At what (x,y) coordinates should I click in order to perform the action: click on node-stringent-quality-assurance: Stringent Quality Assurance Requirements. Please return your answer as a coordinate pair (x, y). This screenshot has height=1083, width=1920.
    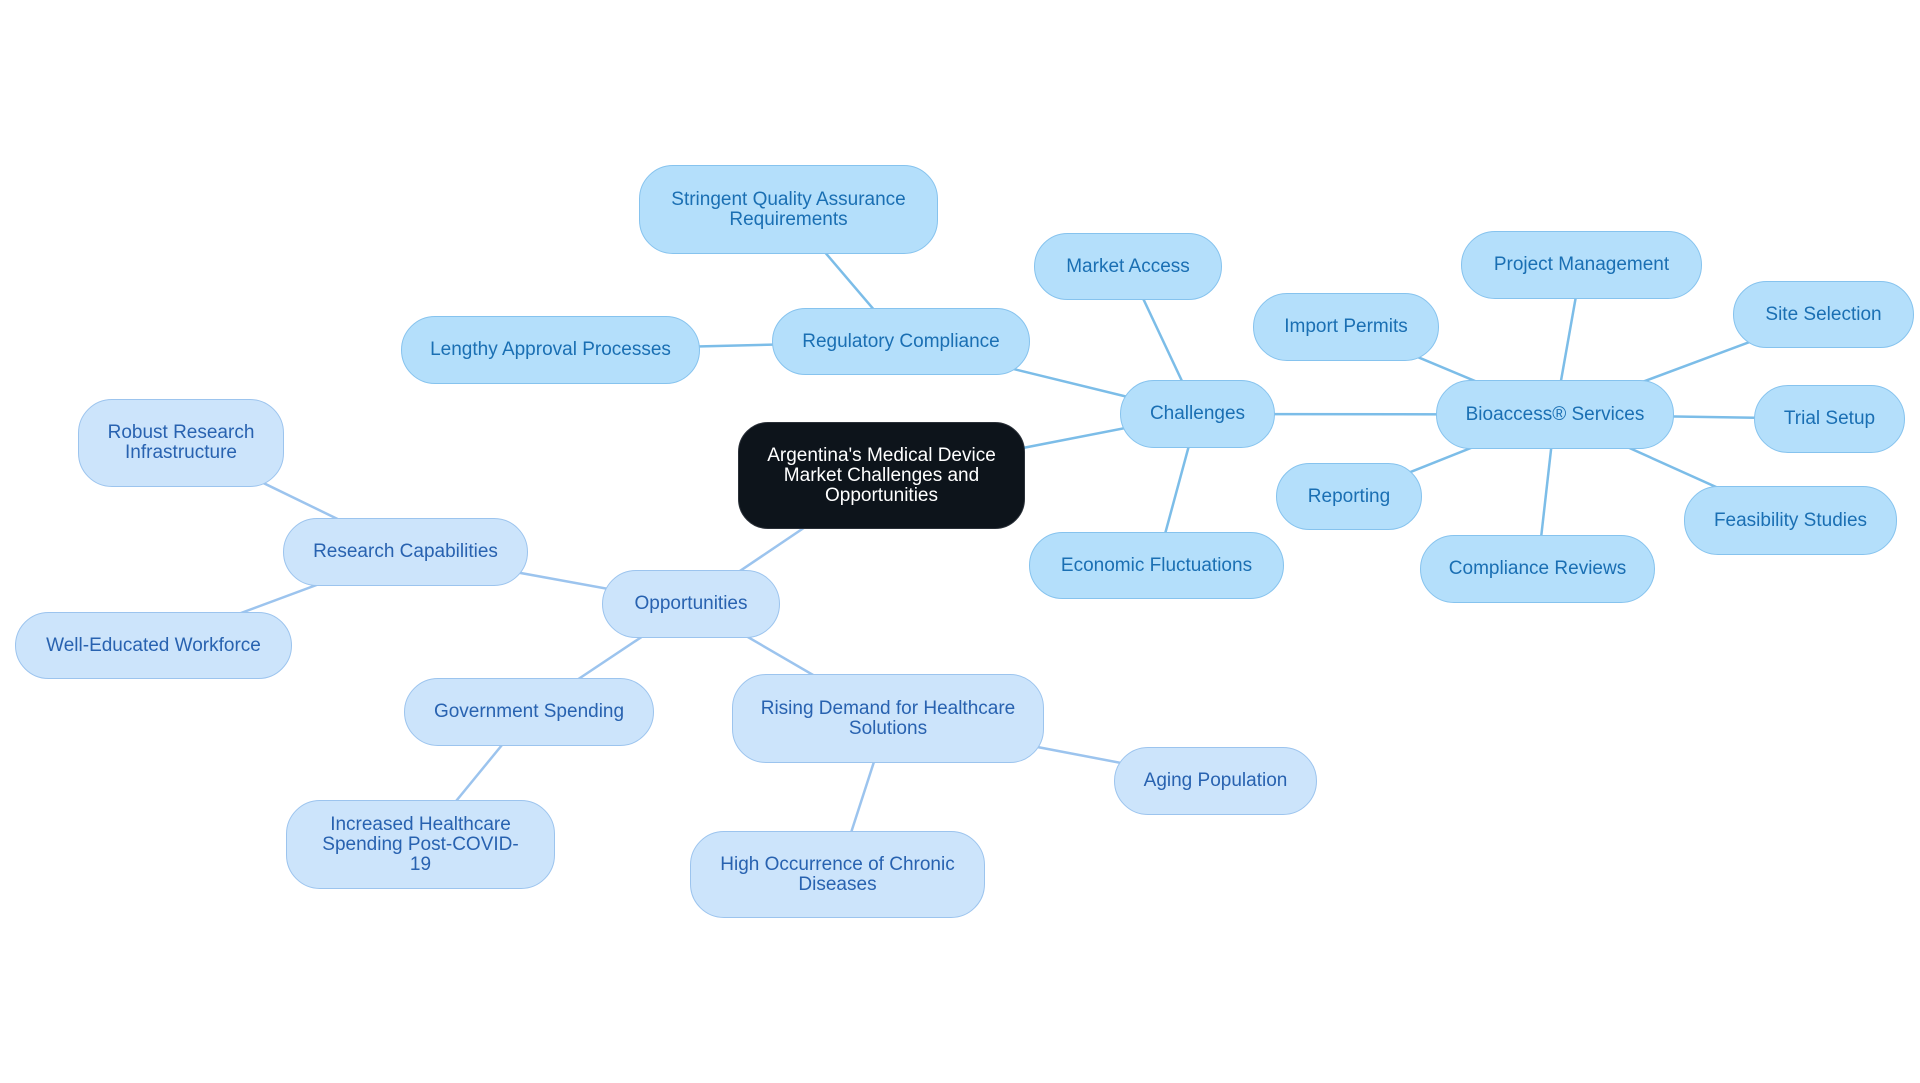
    Looking at the image, I should click on (788, 209).